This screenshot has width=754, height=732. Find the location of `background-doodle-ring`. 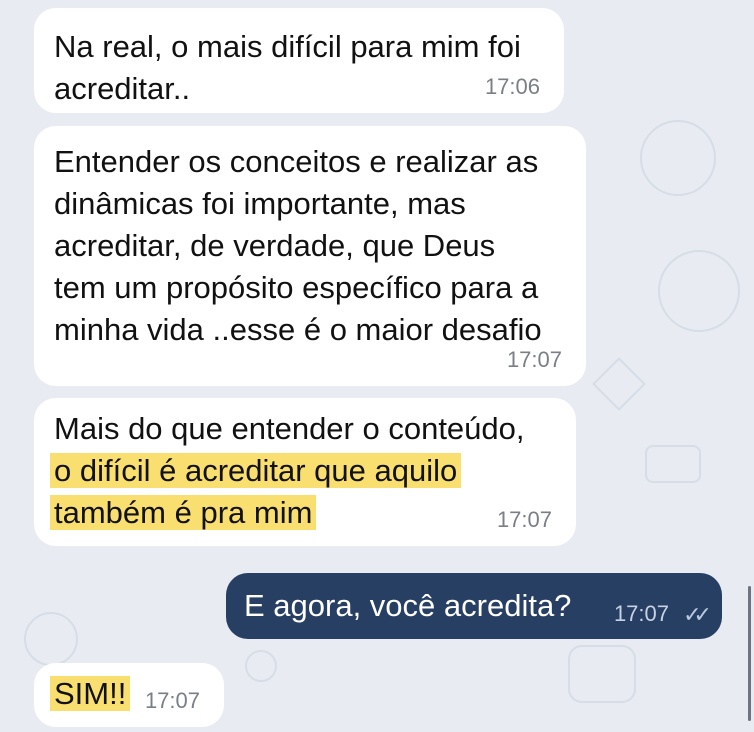

background-doodle-ring is located at coordinates (51, 639).